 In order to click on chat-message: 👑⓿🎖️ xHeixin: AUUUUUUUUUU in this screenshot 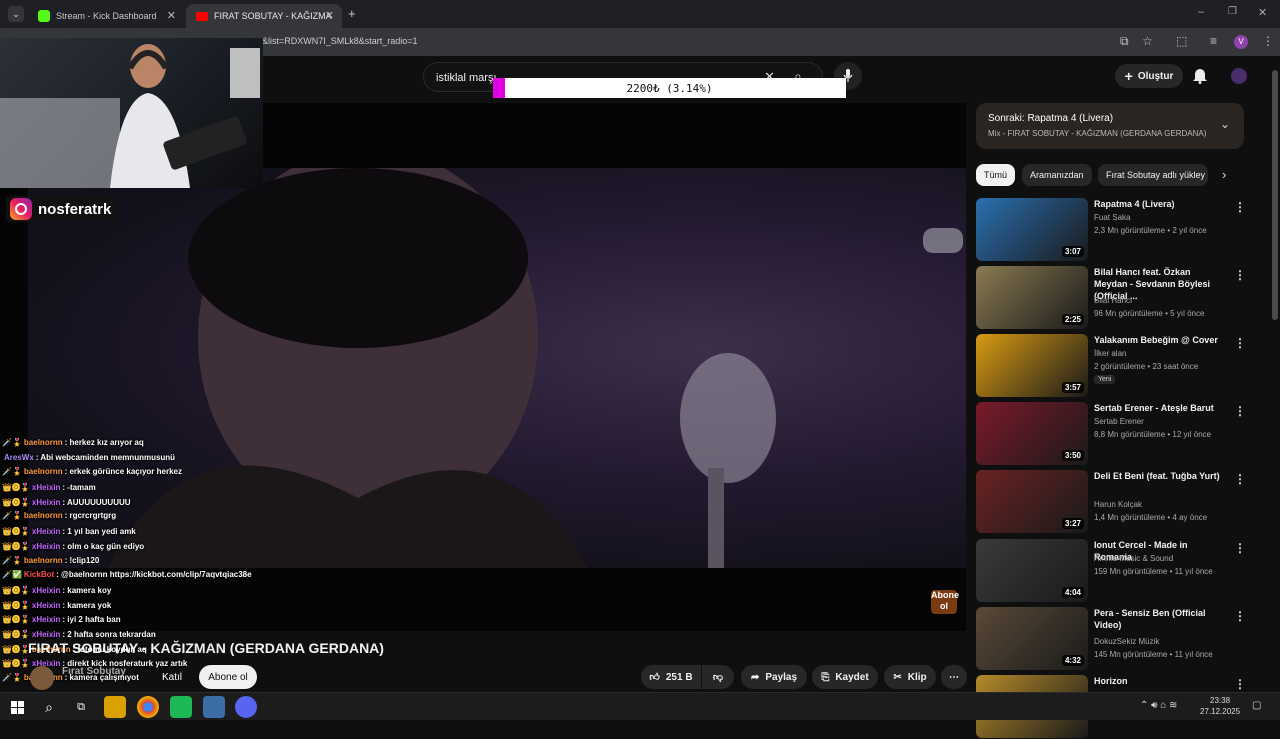, I will do `click(152, 504)`.